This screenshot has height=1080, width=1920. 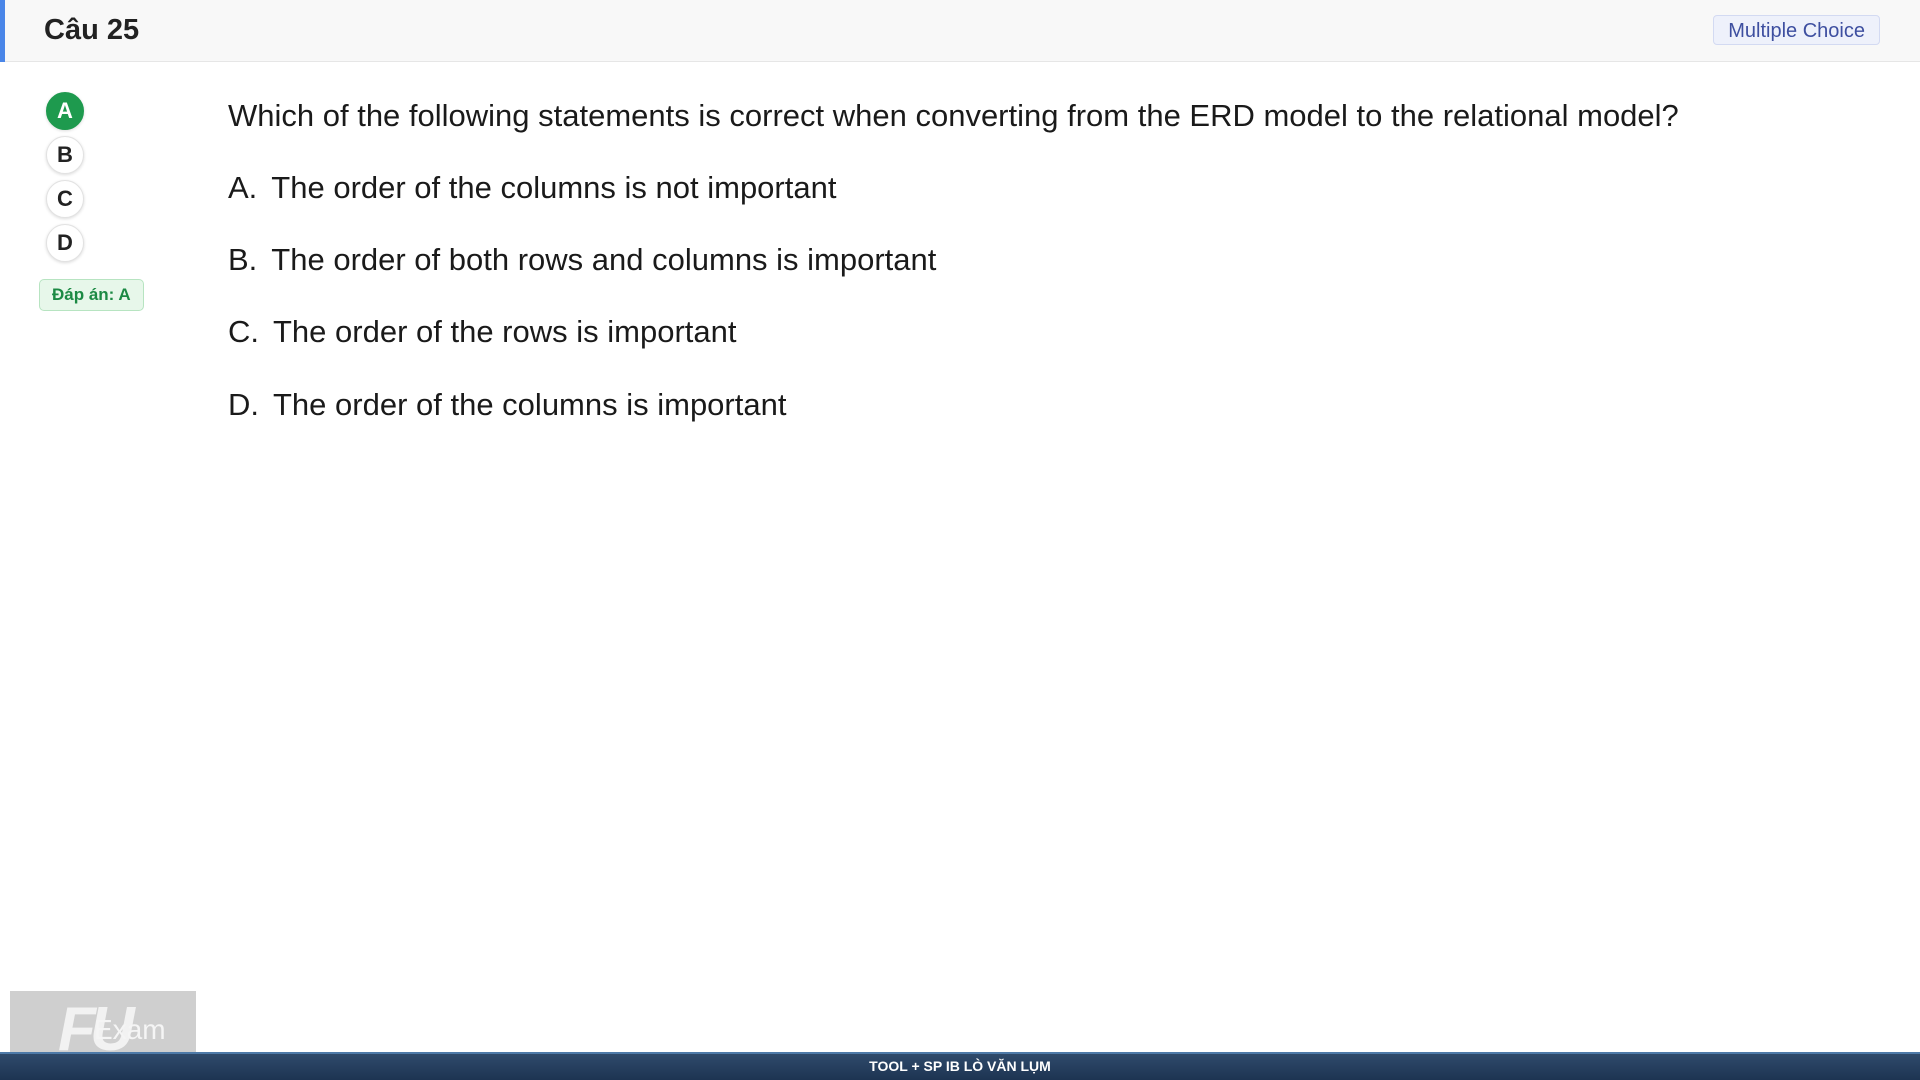 I want to click on footer-text: TOOL + SP IB LÒ VĂN LỤM, so click(x=960, y=1066).